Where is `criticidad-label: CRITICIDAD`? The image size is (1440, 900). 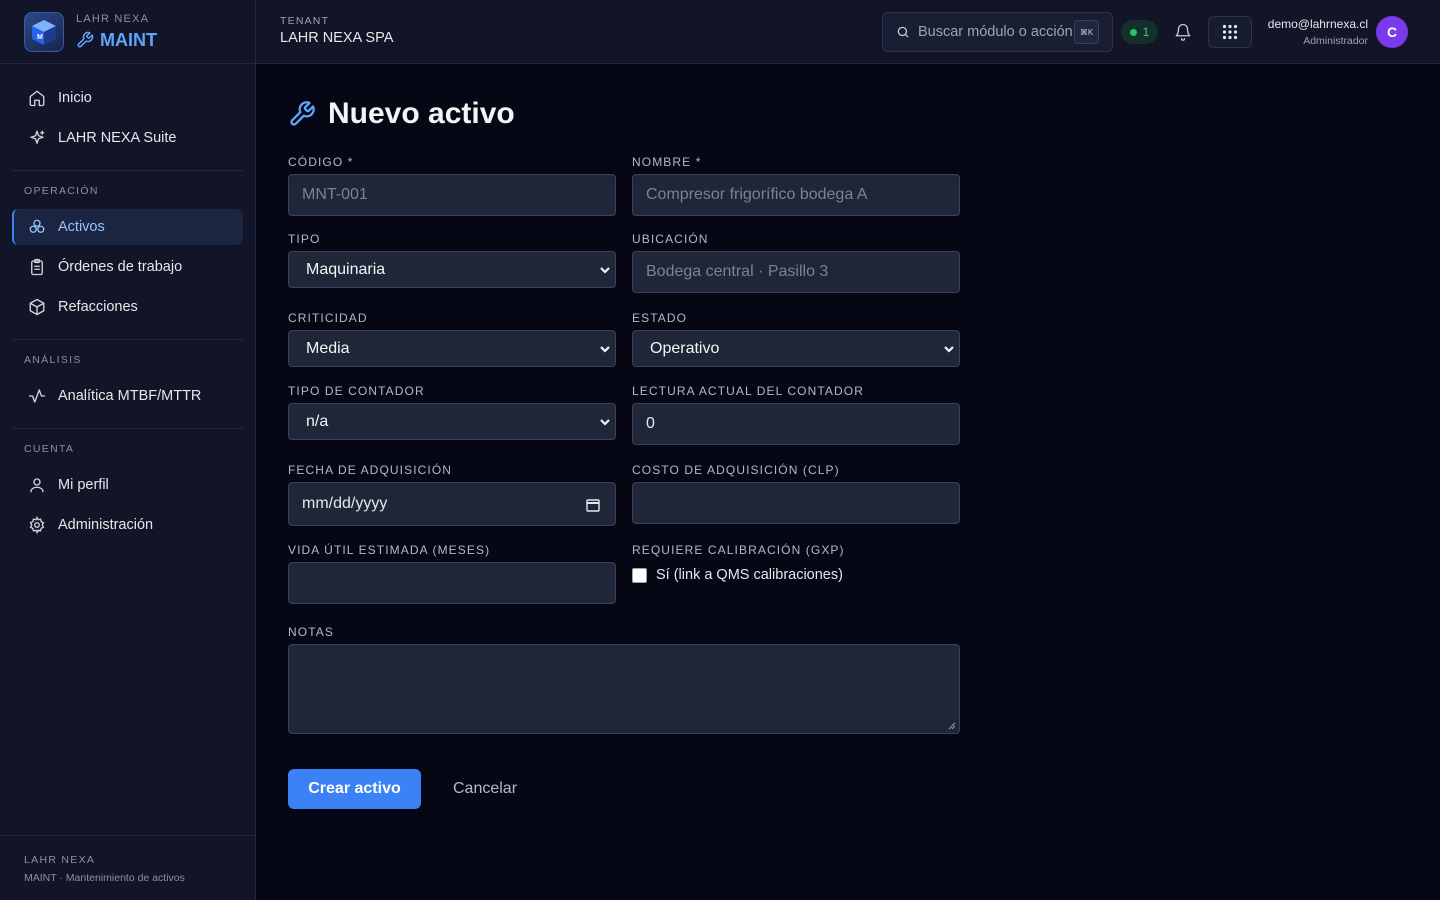 criticidad-label: CRITICIDAD is located at coordinates (328, 318).